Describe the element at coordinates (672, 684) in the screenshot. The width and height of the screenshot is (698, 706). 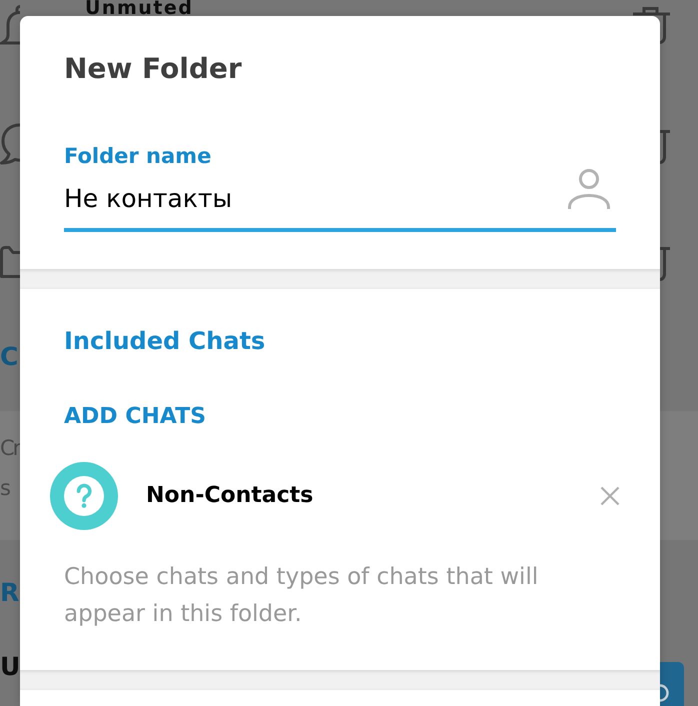
I see `action-button` at that location.